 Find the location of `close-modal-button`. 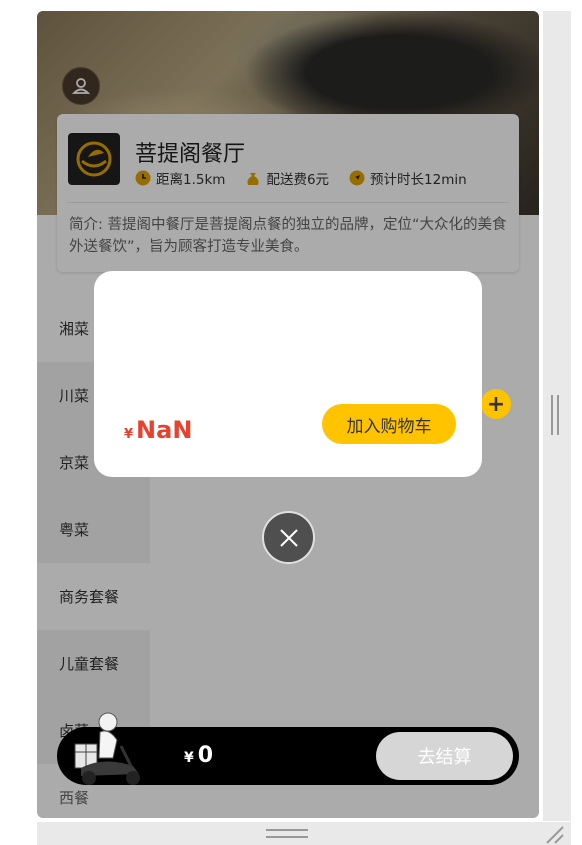

close-modal-button is located at coordinates (288, 537).